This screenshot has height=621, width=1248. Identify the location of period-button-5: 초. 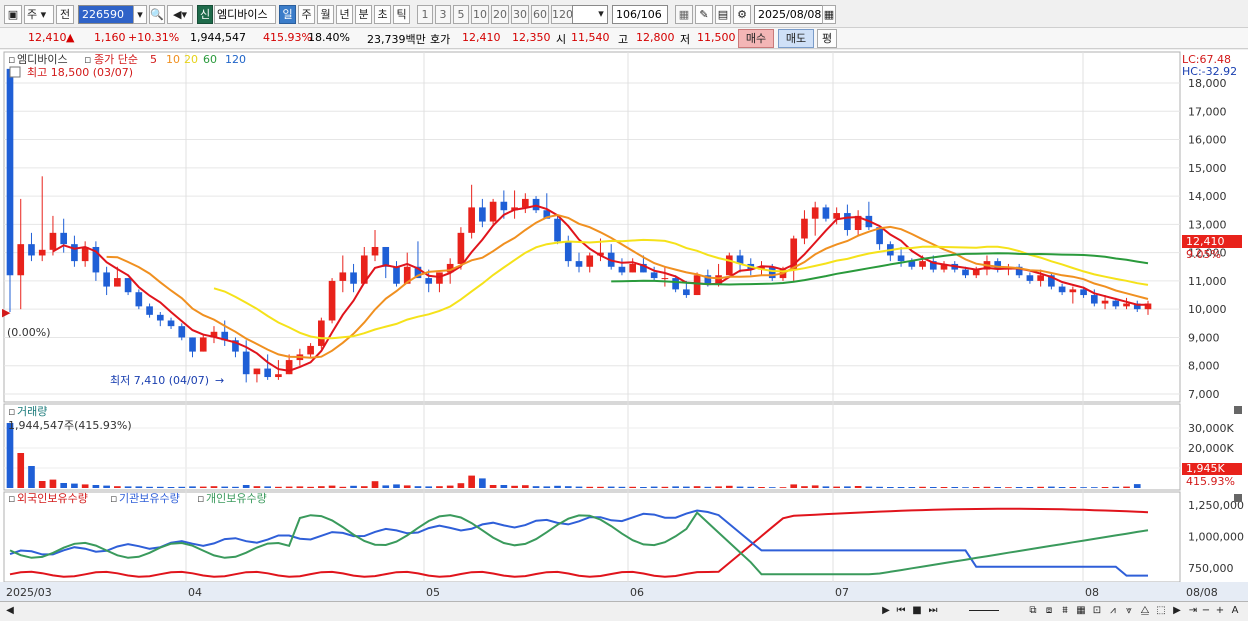
(382, 14).